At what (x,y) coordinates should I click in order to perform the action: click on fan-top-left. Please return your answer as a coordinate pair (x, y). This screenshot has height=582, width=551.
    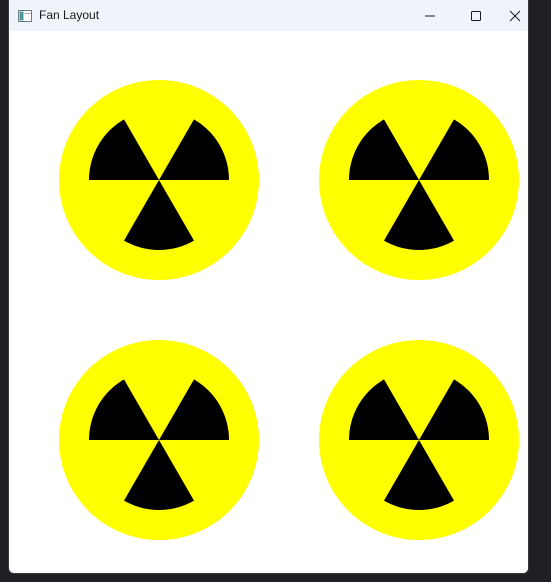
    Looking at the image, I should click on (159, 180).